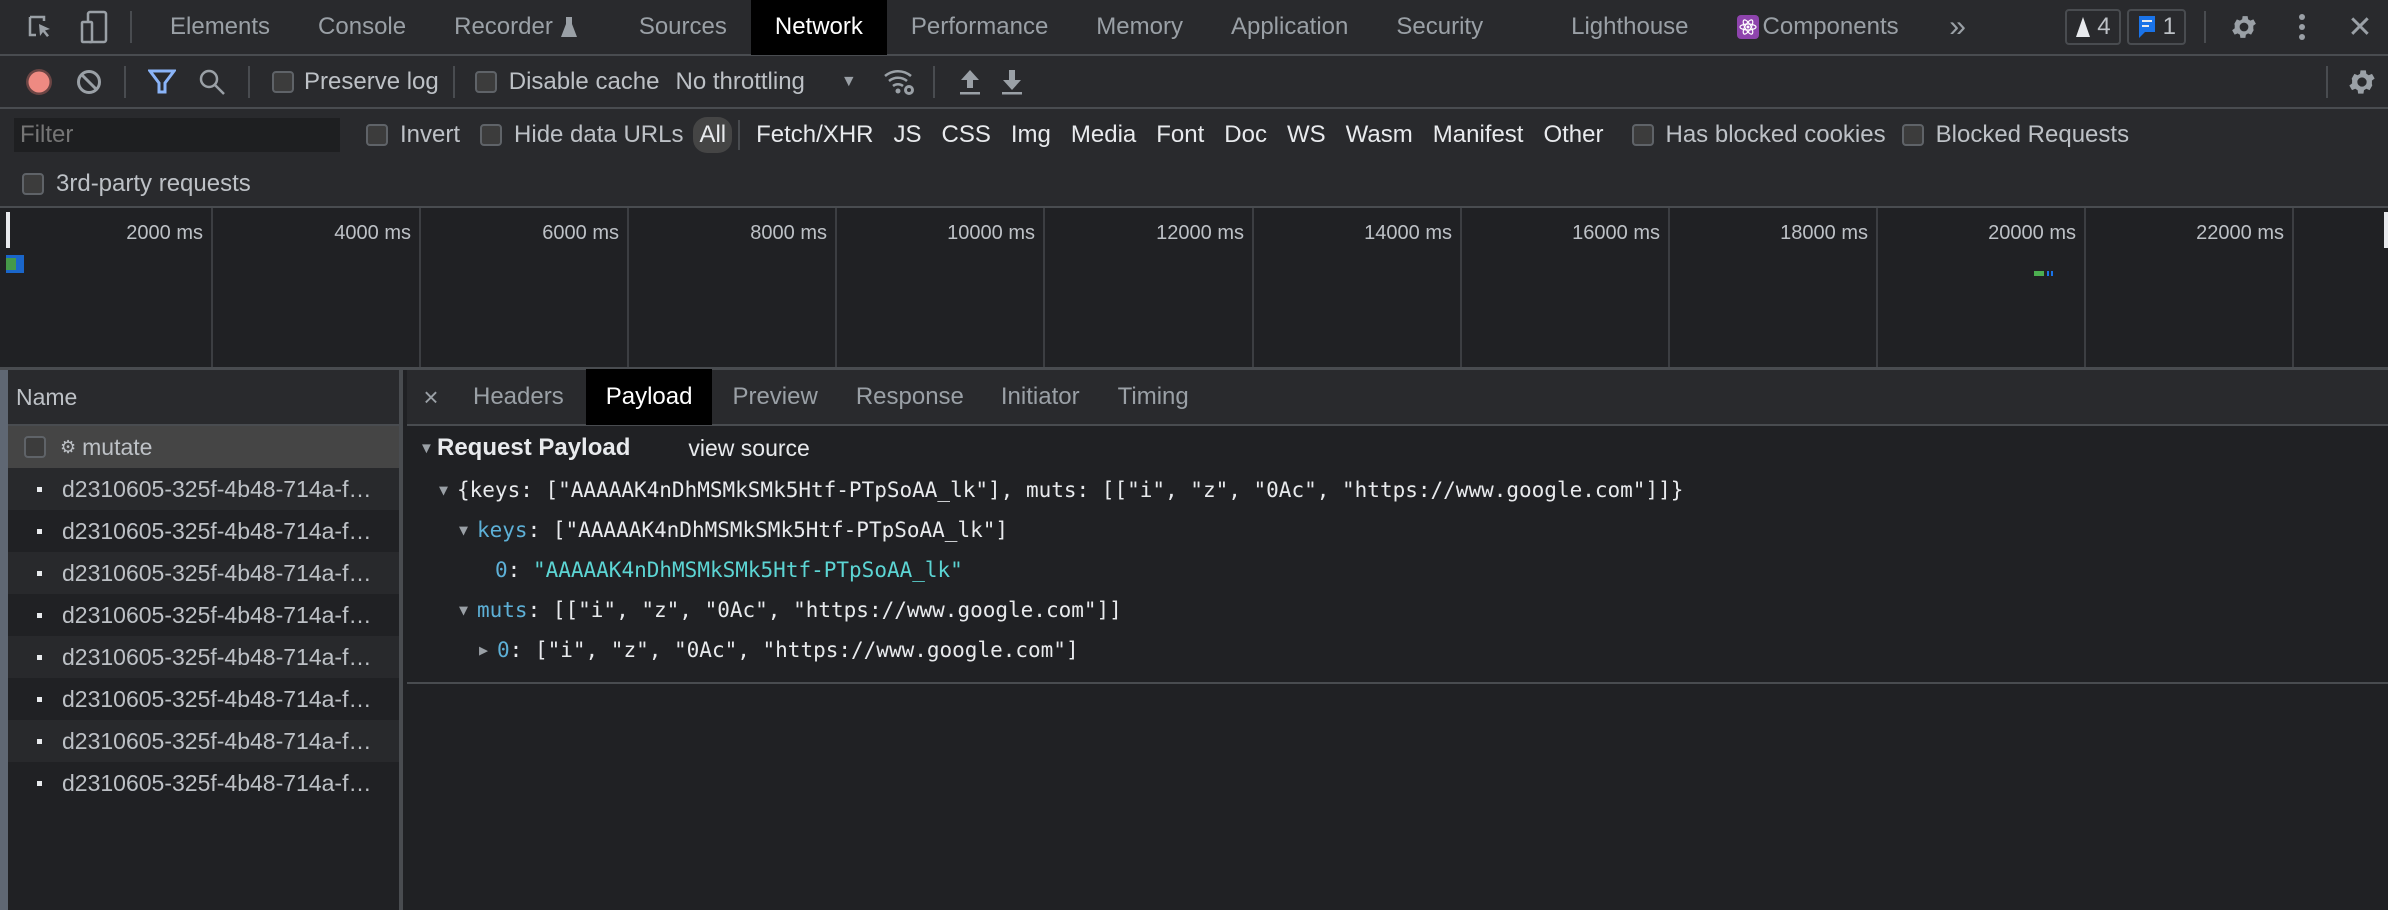  Describe the element at coordinates (818, 27) in the screenshot. I see `tab-network: Network` at that location.